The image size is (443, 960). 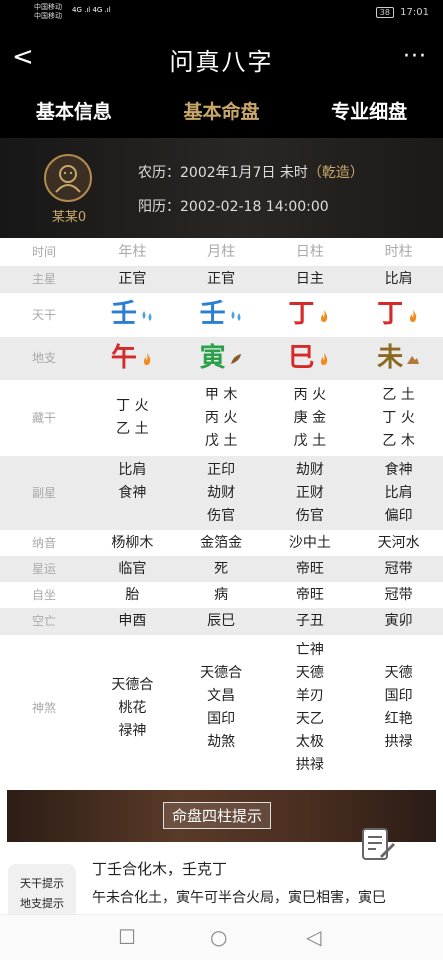 What do you see at coordinates (244, 173) in the screenshot?
I see `lunar-value: 2002年1月7日 未时` at bounding box center [244, 173].